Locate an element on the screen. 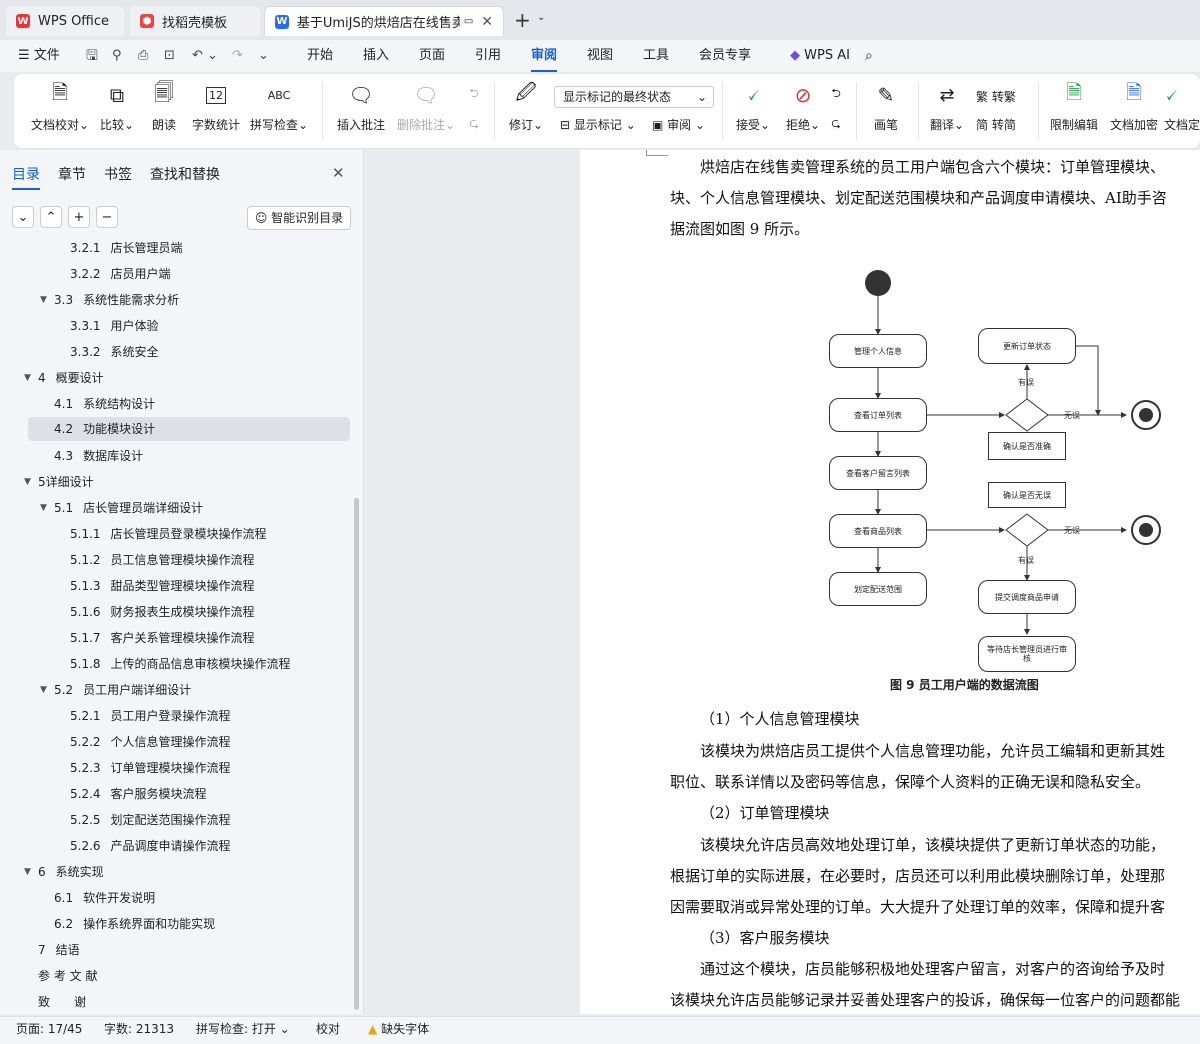  missing-font-button: ▲ 缺失字体 is located at coordinates (398, 1029).